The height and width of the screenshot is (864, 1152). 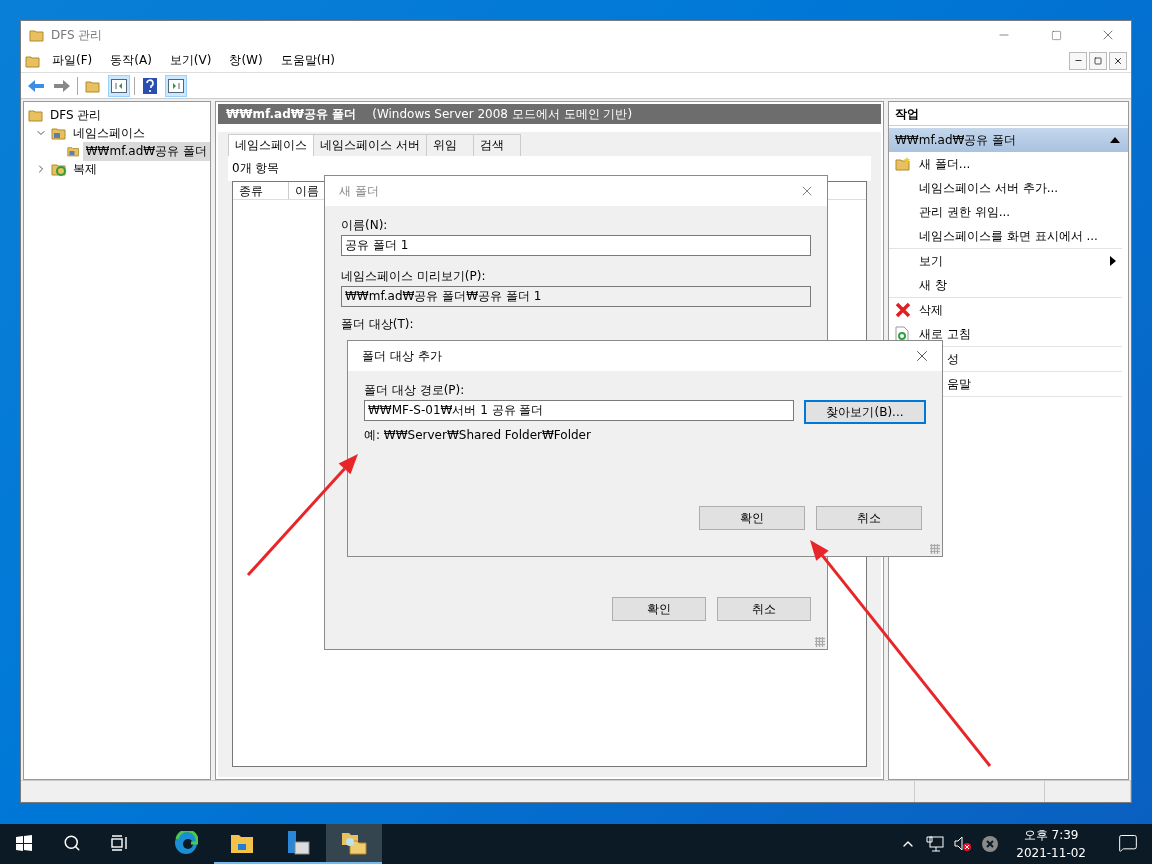 I want to click on replication-icon, so click(x=59, y=169).